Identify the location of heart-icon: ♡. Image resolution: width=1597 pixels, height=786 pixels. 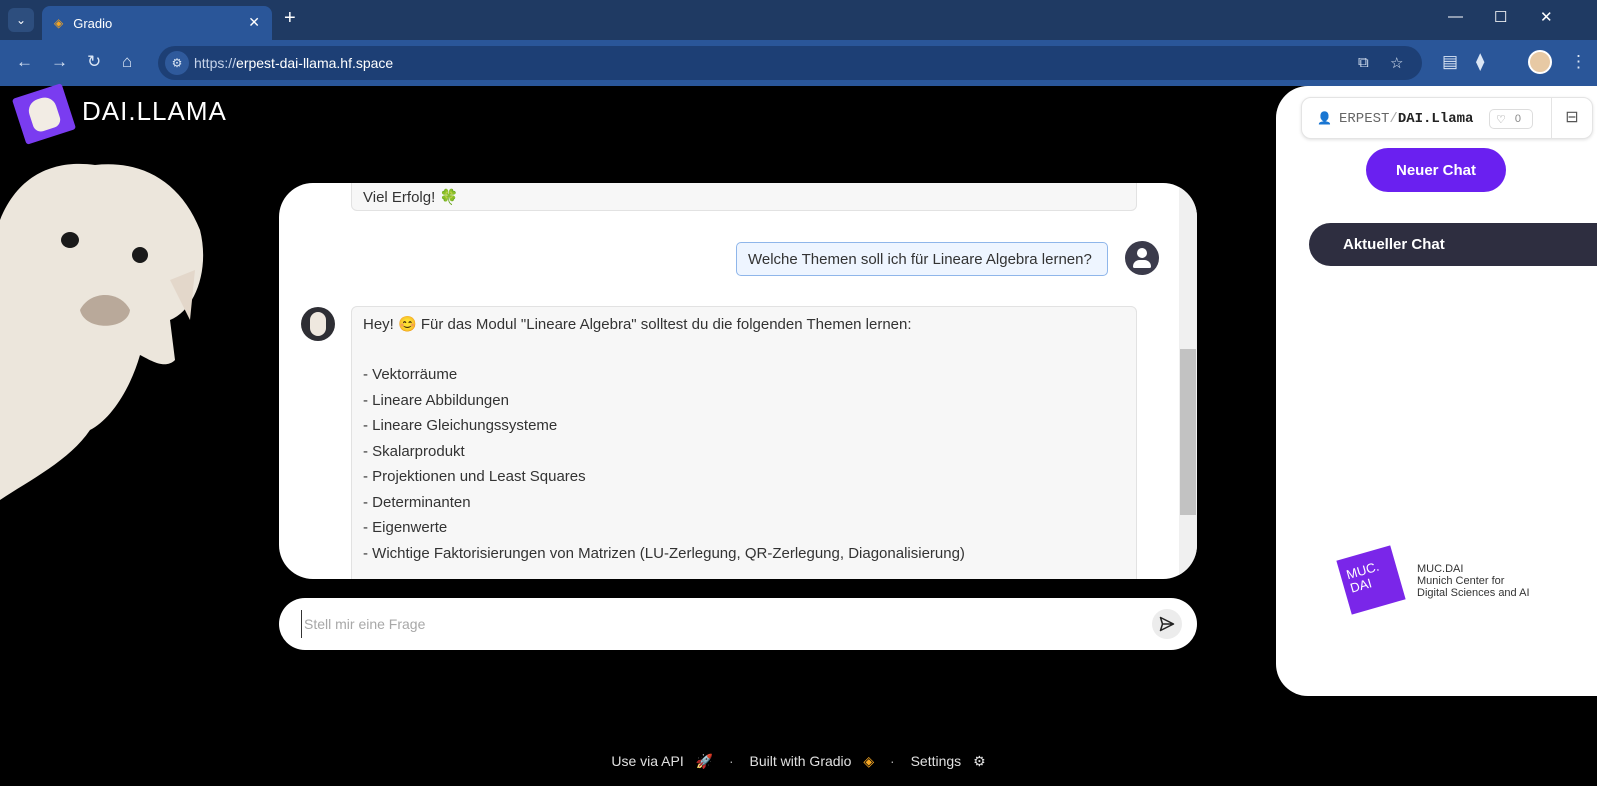
(1501, 119).